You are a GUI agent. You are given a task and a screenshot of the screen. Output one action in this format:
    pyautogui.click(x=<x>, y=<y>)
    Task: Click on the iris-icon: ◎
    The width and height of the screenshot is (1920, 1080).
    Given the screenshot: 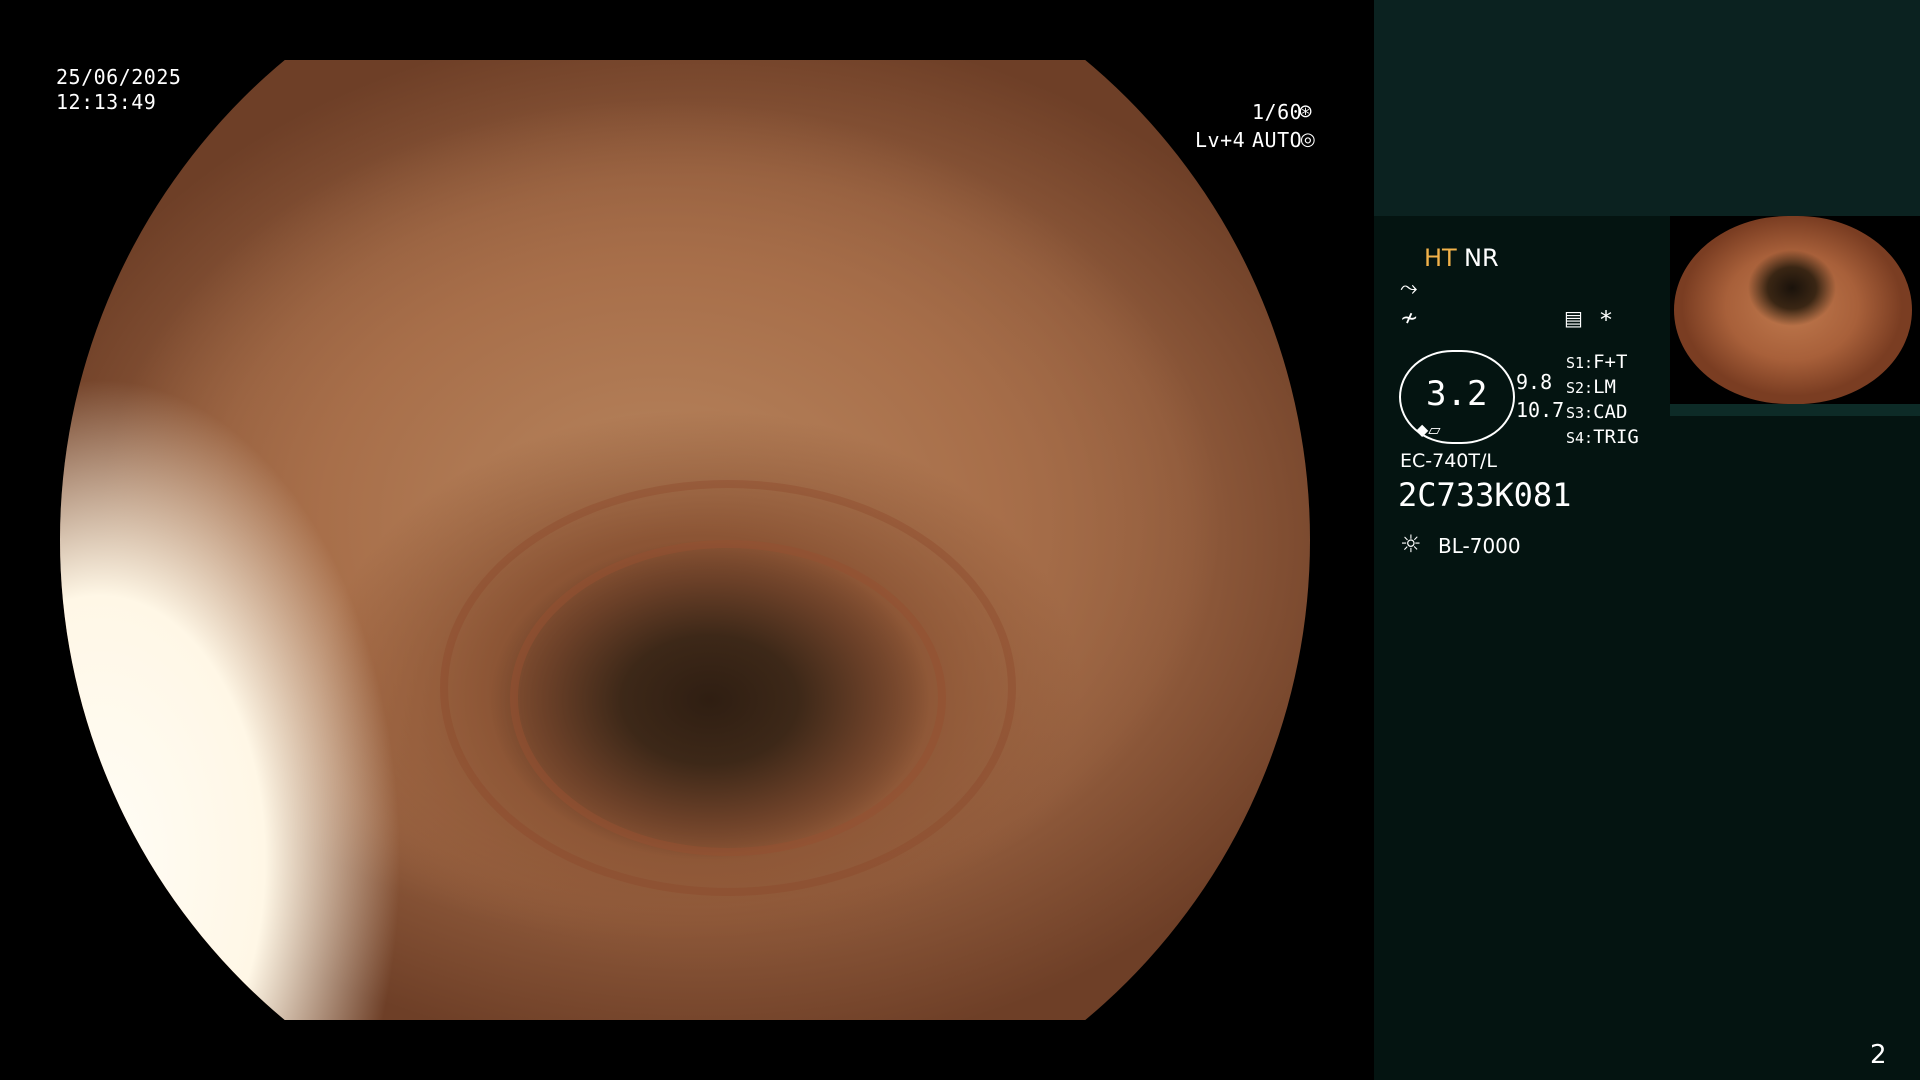 What is the action you would take?
    pyautogui.click(x=1308, y=139)
    